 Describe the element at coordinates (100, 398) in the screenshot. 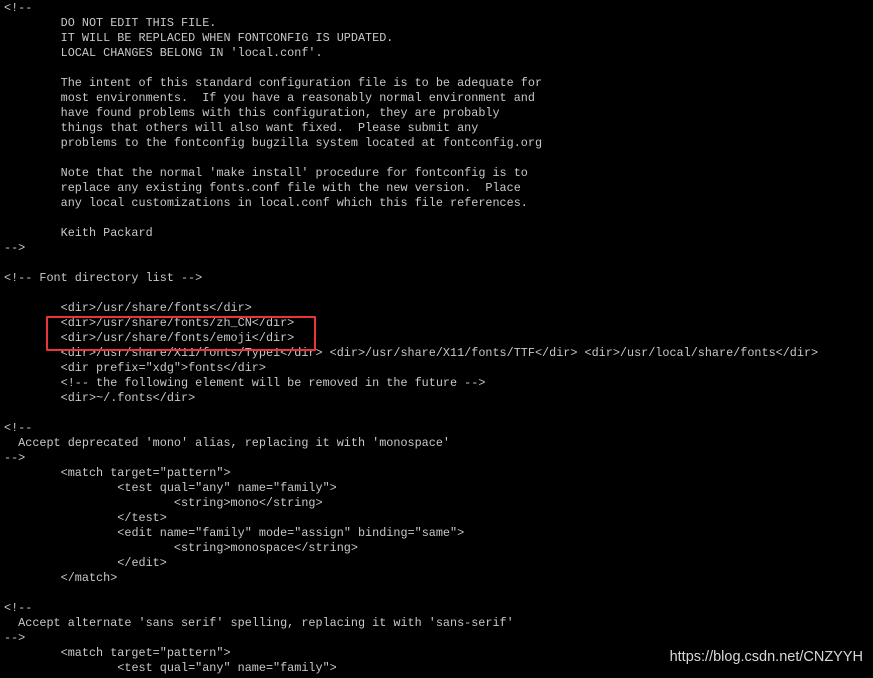

I see `terminal-line: <dir>~/.fonts</dir>` at that location.